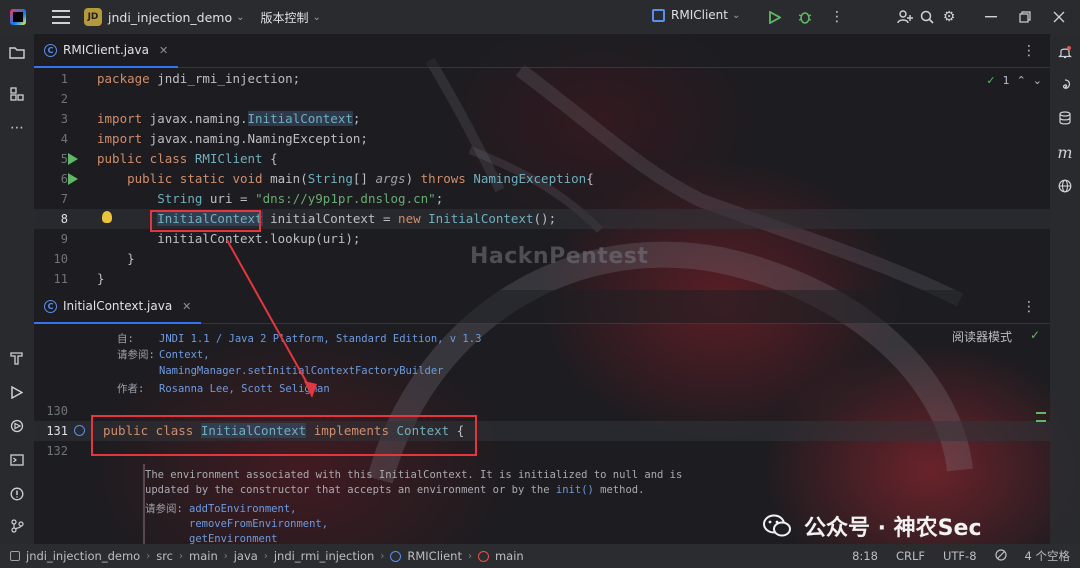 The width and height of the screenshot is (1080, 568). Describe the element at coordinates (865, 556) in the screenshot. I see `caret-position: 8:18` at that location.